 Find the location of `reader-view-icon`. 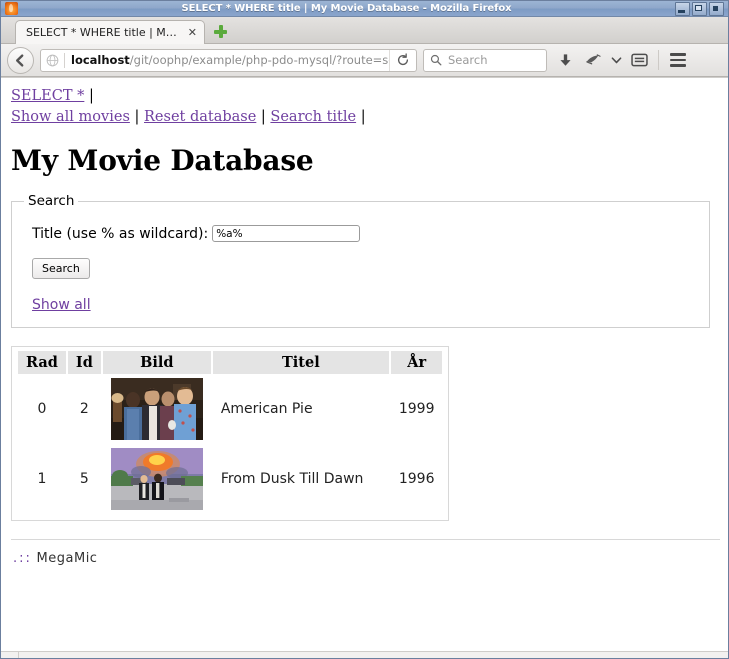

reader-view-icon is located at coordinates (639, 60).